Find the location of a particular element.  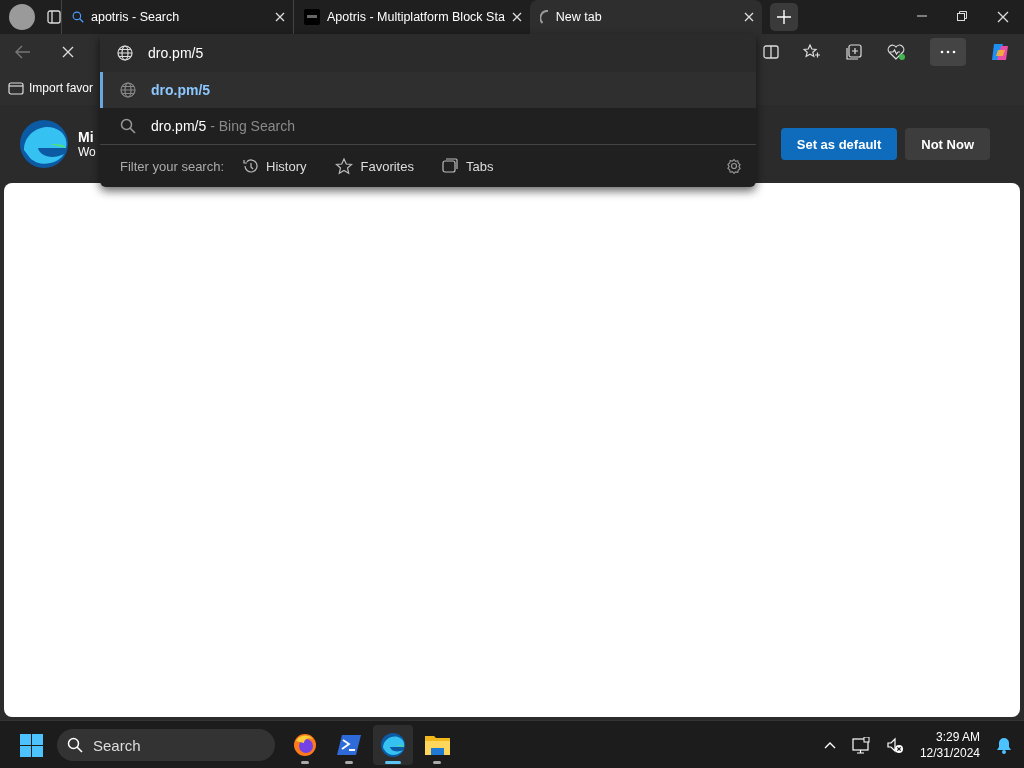

favorites-icon is located at coordinates (812, 52).